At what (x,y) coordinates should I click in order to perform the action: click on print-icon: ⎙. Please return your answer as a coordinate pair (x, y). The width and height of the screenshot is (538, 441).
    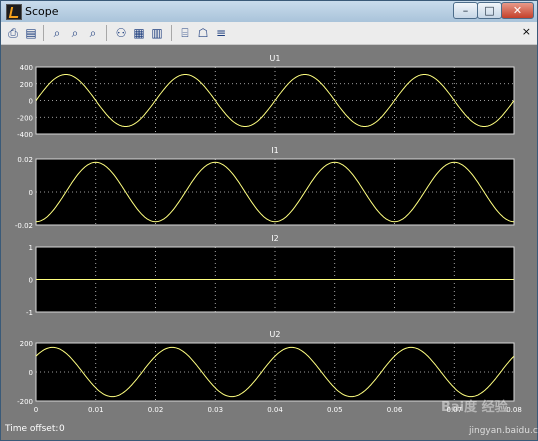
    Looking at the image, I should click on (13, 33).